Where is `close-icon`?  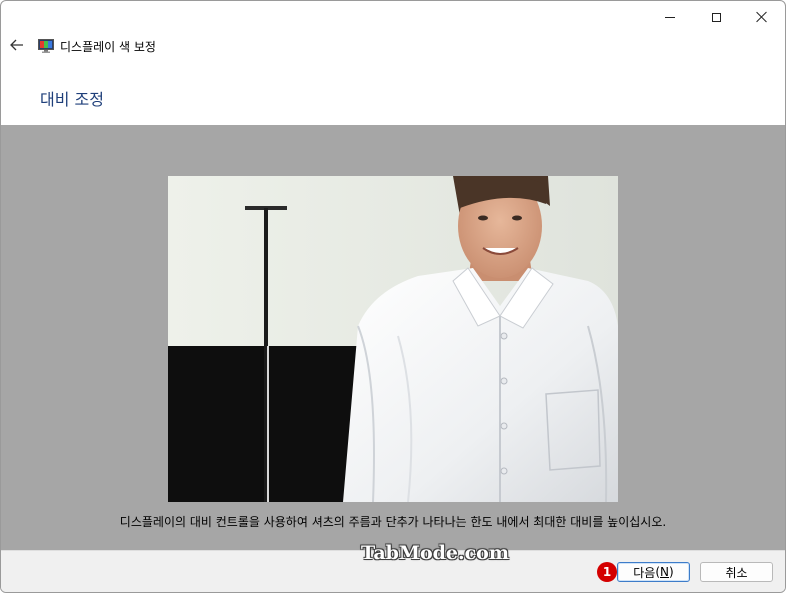 close-icon is located at coordinates (762, 17).